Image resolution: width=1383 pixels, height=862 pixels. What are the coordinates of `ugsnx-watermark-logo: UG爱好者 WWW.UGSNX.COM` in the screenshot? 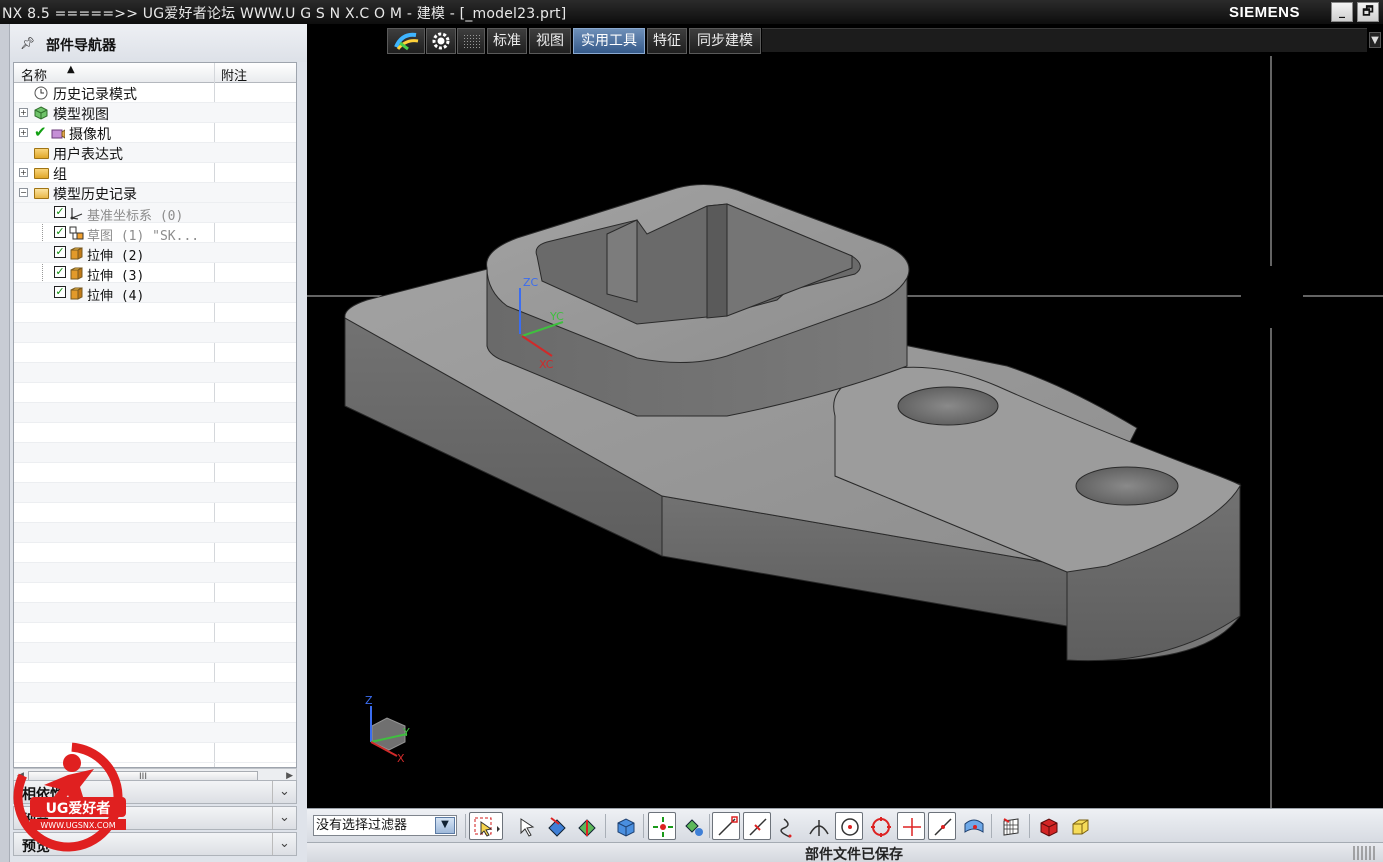 It's located at (71, 796).